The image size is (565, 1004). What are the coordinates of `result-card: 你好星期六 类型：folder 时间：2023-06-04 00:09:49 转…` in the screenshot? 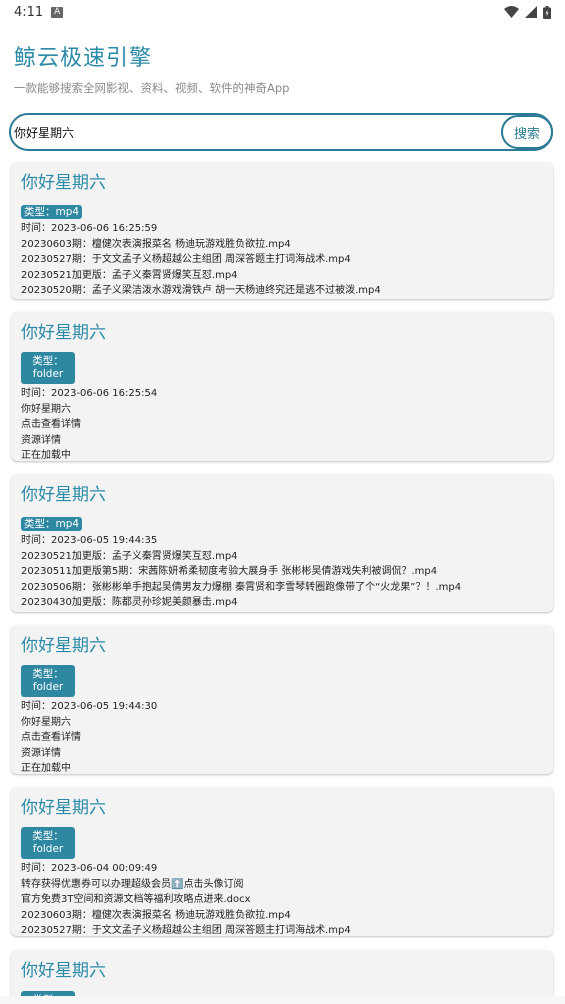 It's located at (282, 861).